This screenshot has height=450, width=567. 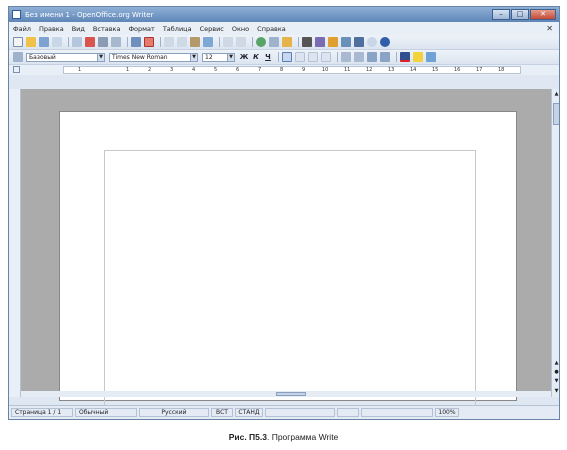 I want to click on horizontal-scroll-thumb, so click(x=291, y=394).